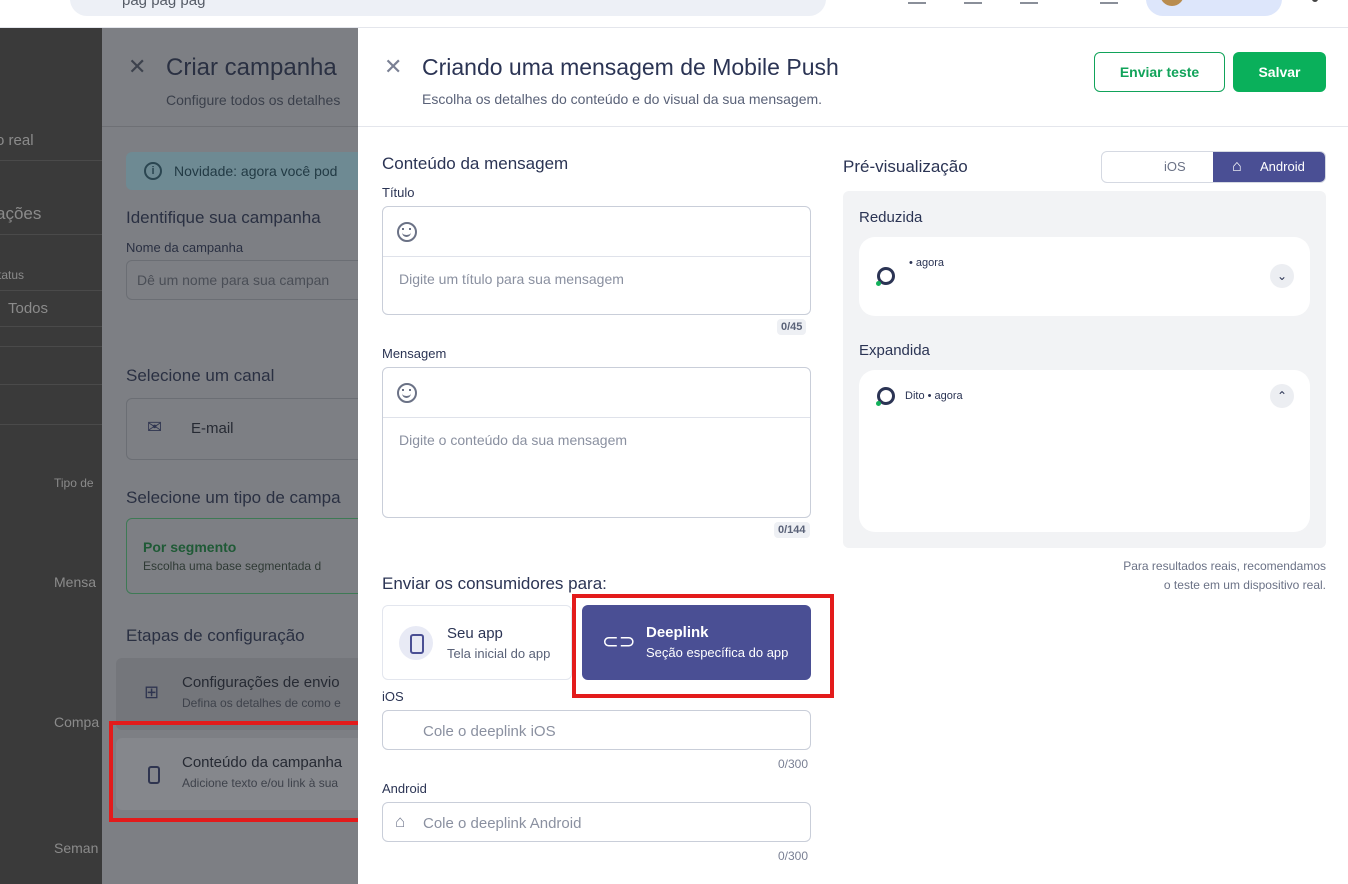 This screenshot has height=884, width=1348. Describe the element at coordinates (251, 67) in the screenshot. I see `drawer-title: Criar campanha` at that location.